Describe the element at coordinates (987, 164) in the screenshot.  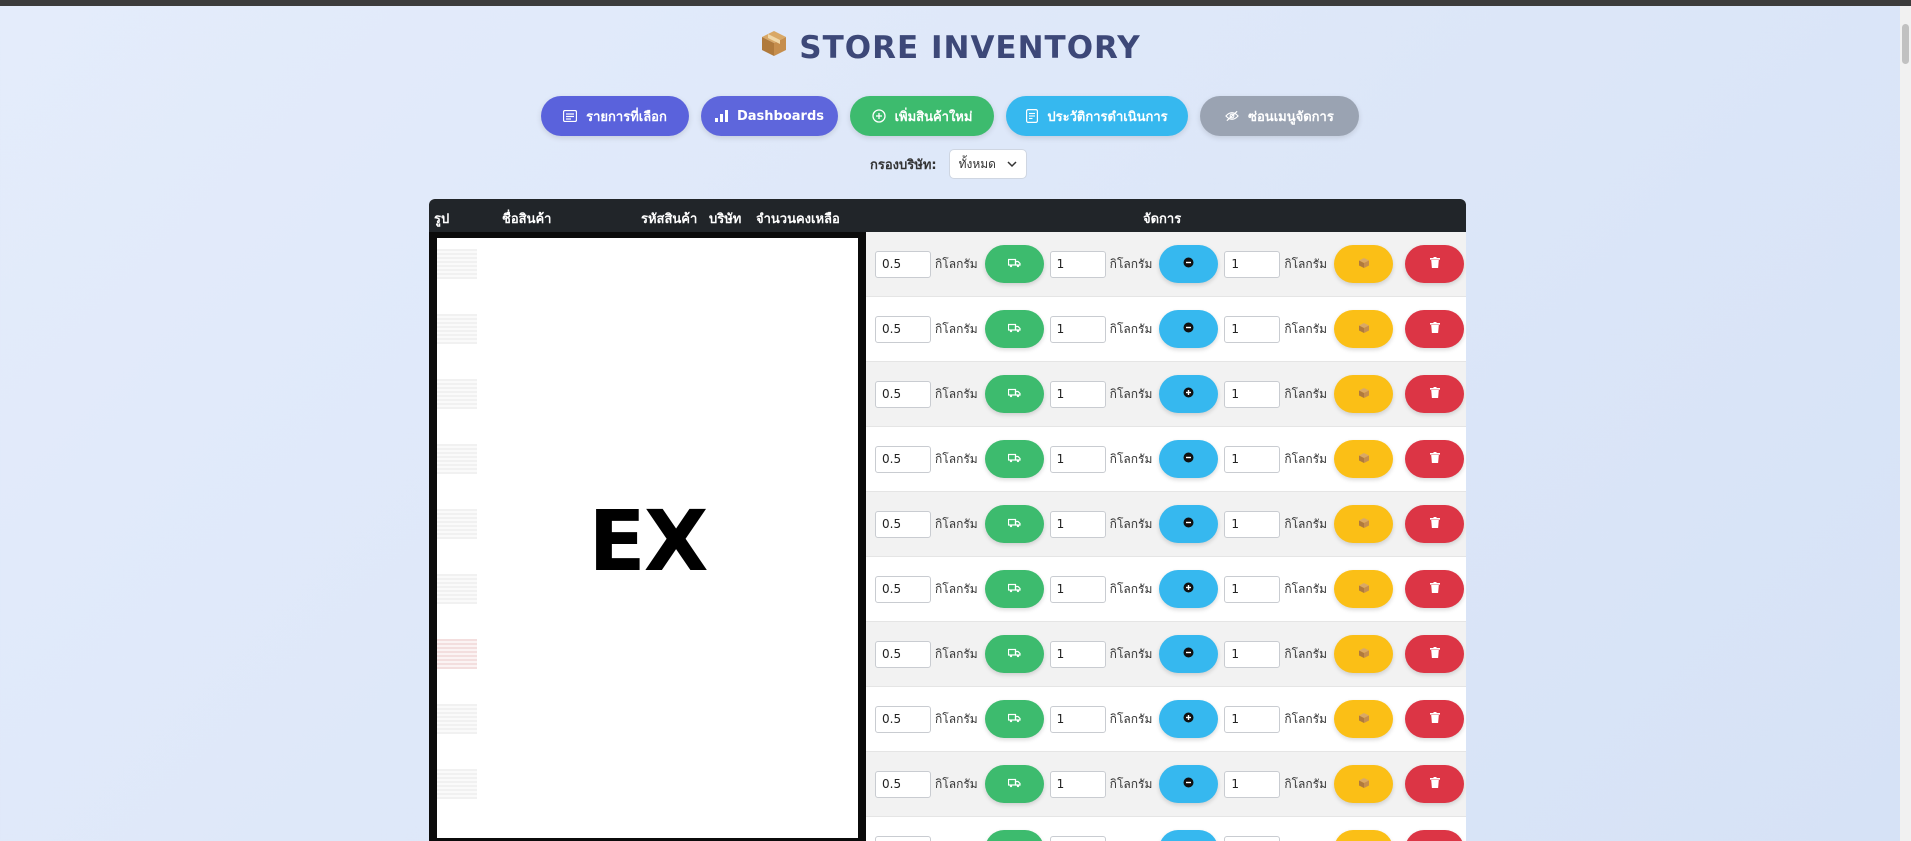
I see `company-filter-select: ทั้งหมด` at that location.